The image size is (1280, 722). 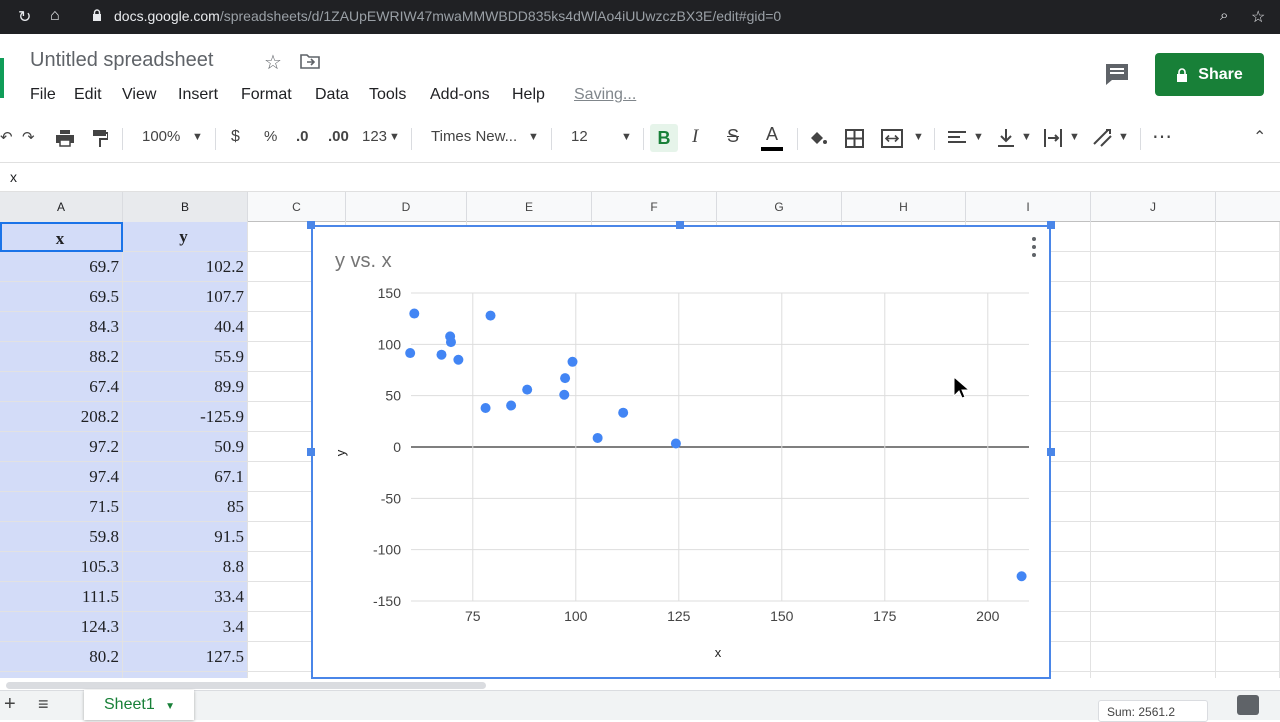 What do you see at coordinates (266, 95) in the screenshot?
I see `menu-format: Format` at bounding box center [266, 95].